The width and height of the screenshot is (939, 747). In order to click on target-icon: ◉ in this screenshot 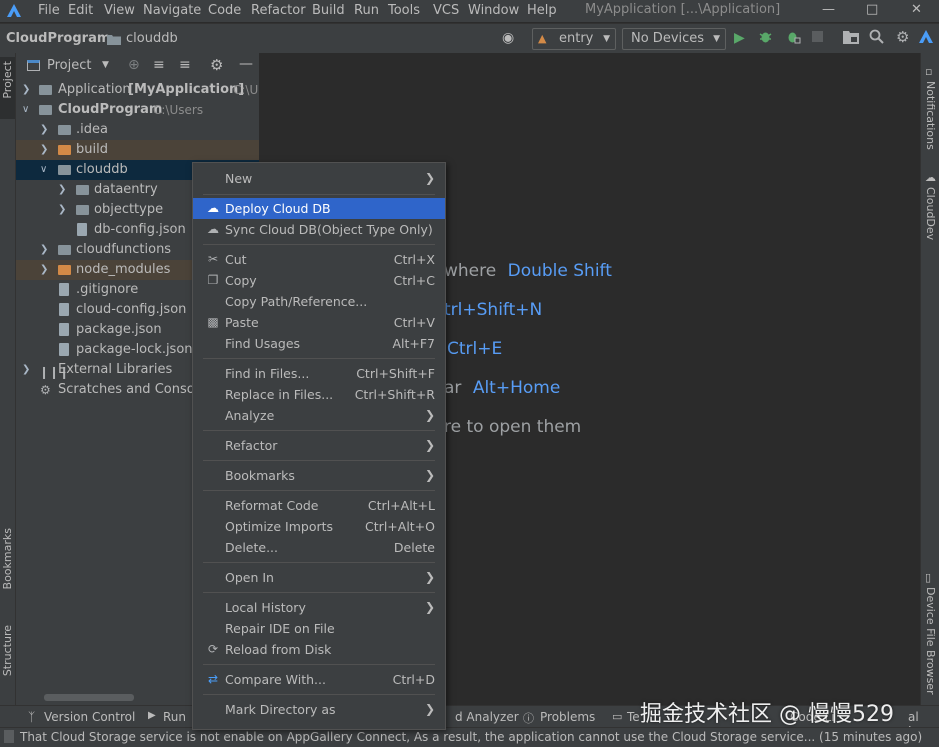, I will do `click(508, 38)`.